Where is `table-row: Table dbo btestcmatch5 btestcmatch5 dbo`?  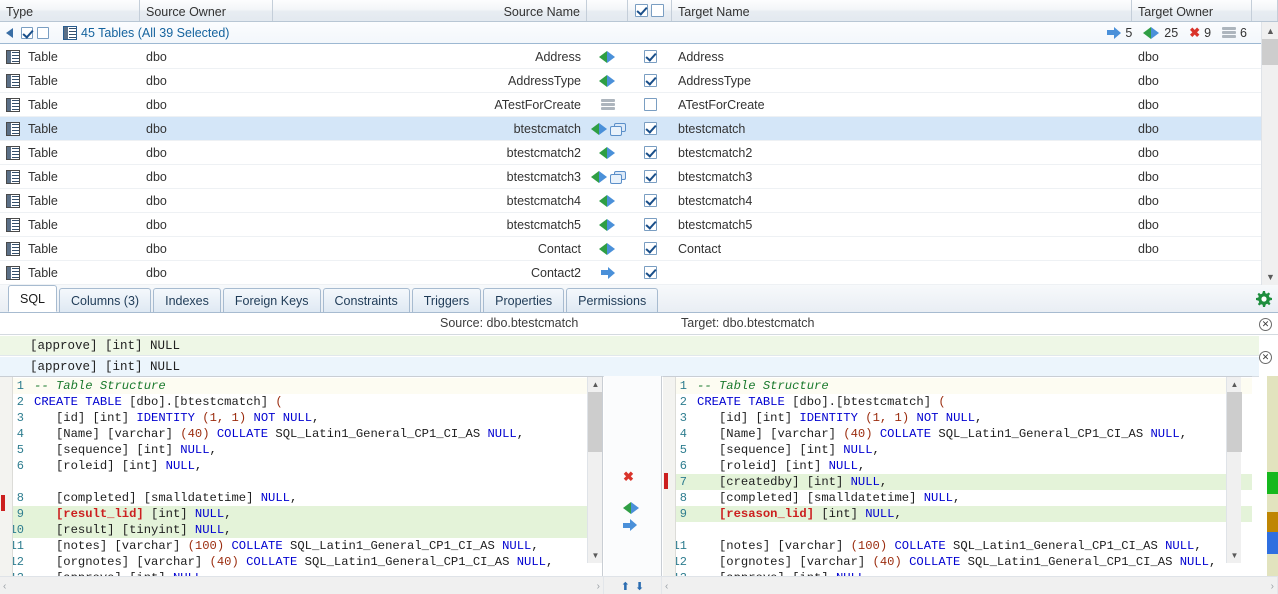 table-row: Table dbo btestcmatch5 btestcmatch5 dbo is located at coordinates (630, 225).